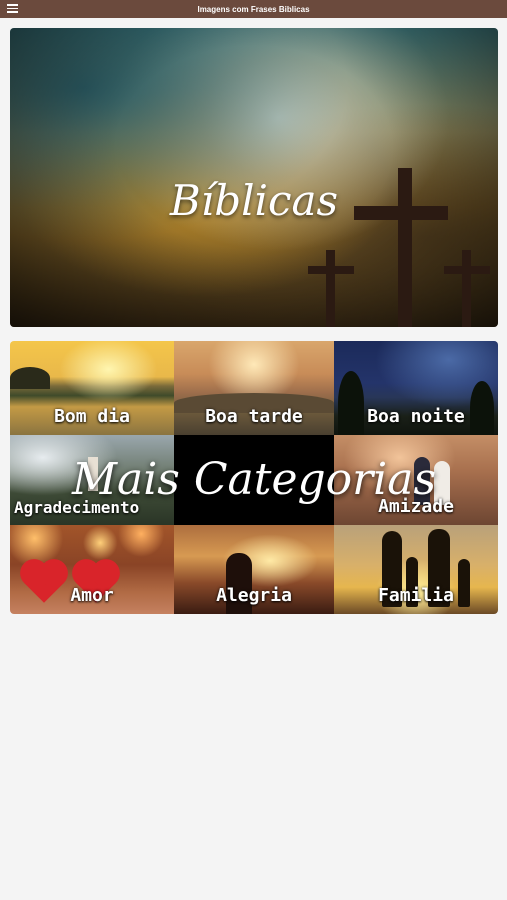  I want to click on category-label: Agradecimento, so click(77, 507).